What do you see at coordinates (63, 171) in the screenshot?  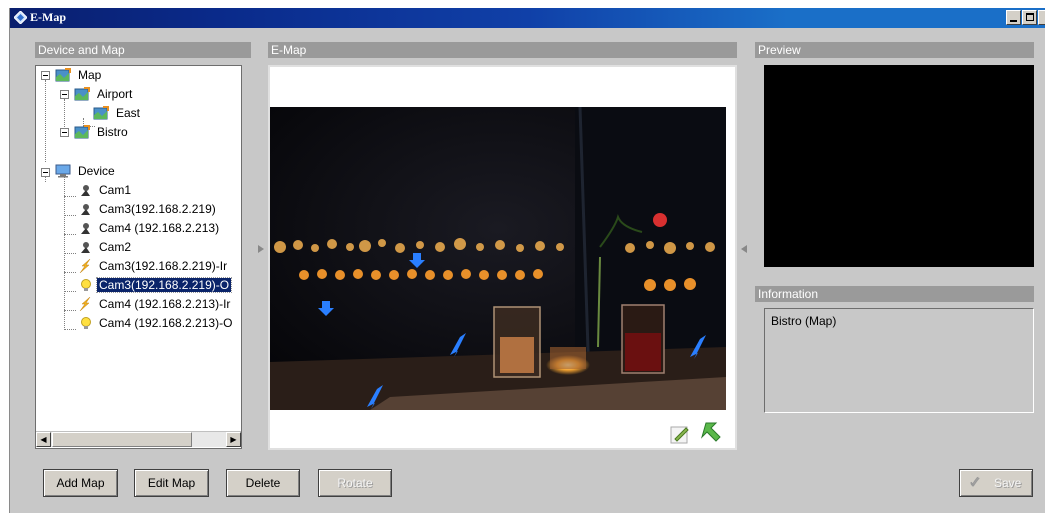 I see `monitor-icon` at bounding box center [63, 171].